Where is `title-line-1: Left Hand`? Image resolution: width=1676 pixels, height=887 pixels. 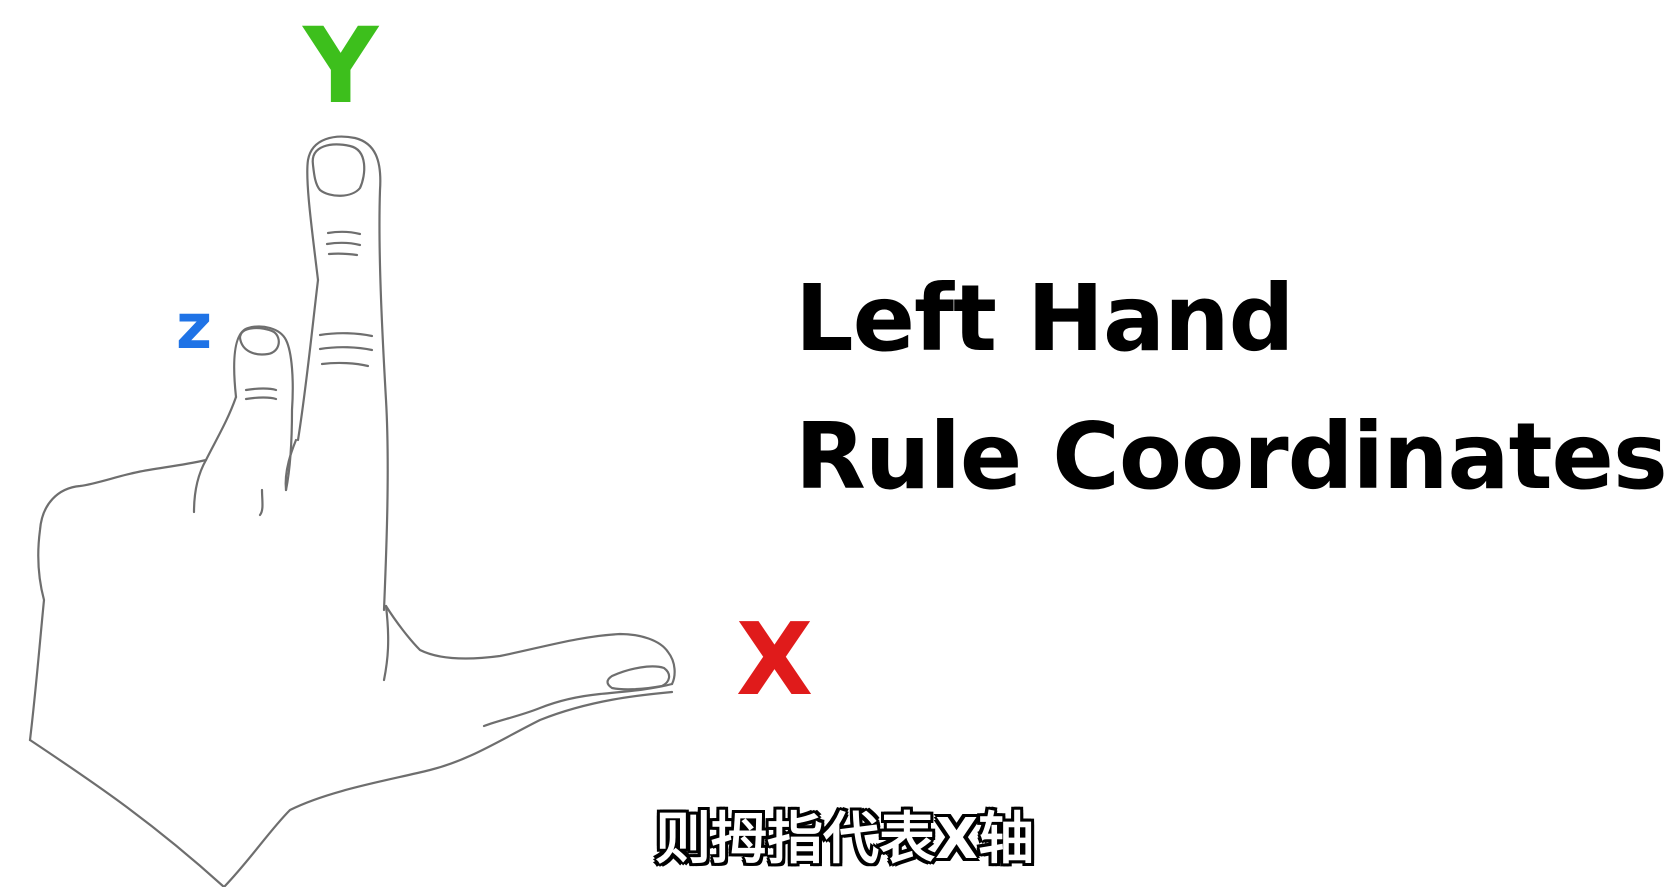 title-line-1: Left Hand is located at coordinates (1044, 318).